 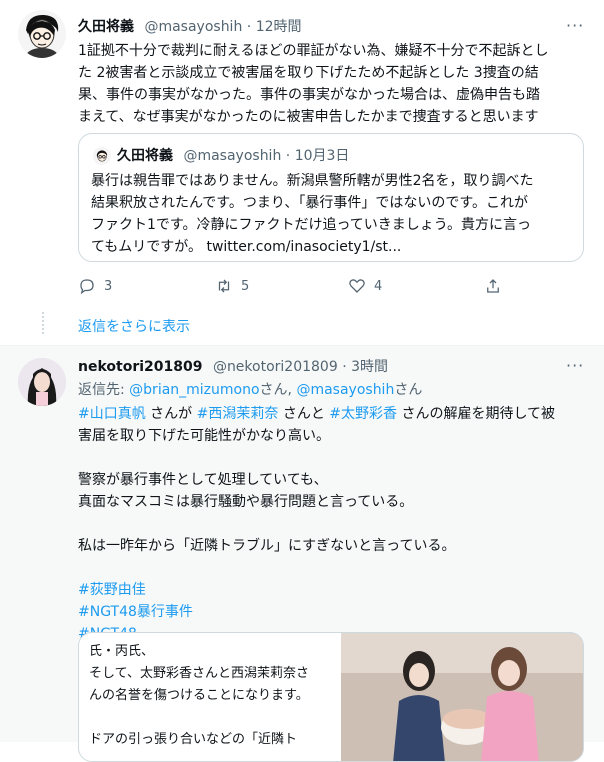 I want to click on reply-suffix: さん,, so click(x=278, y=390).